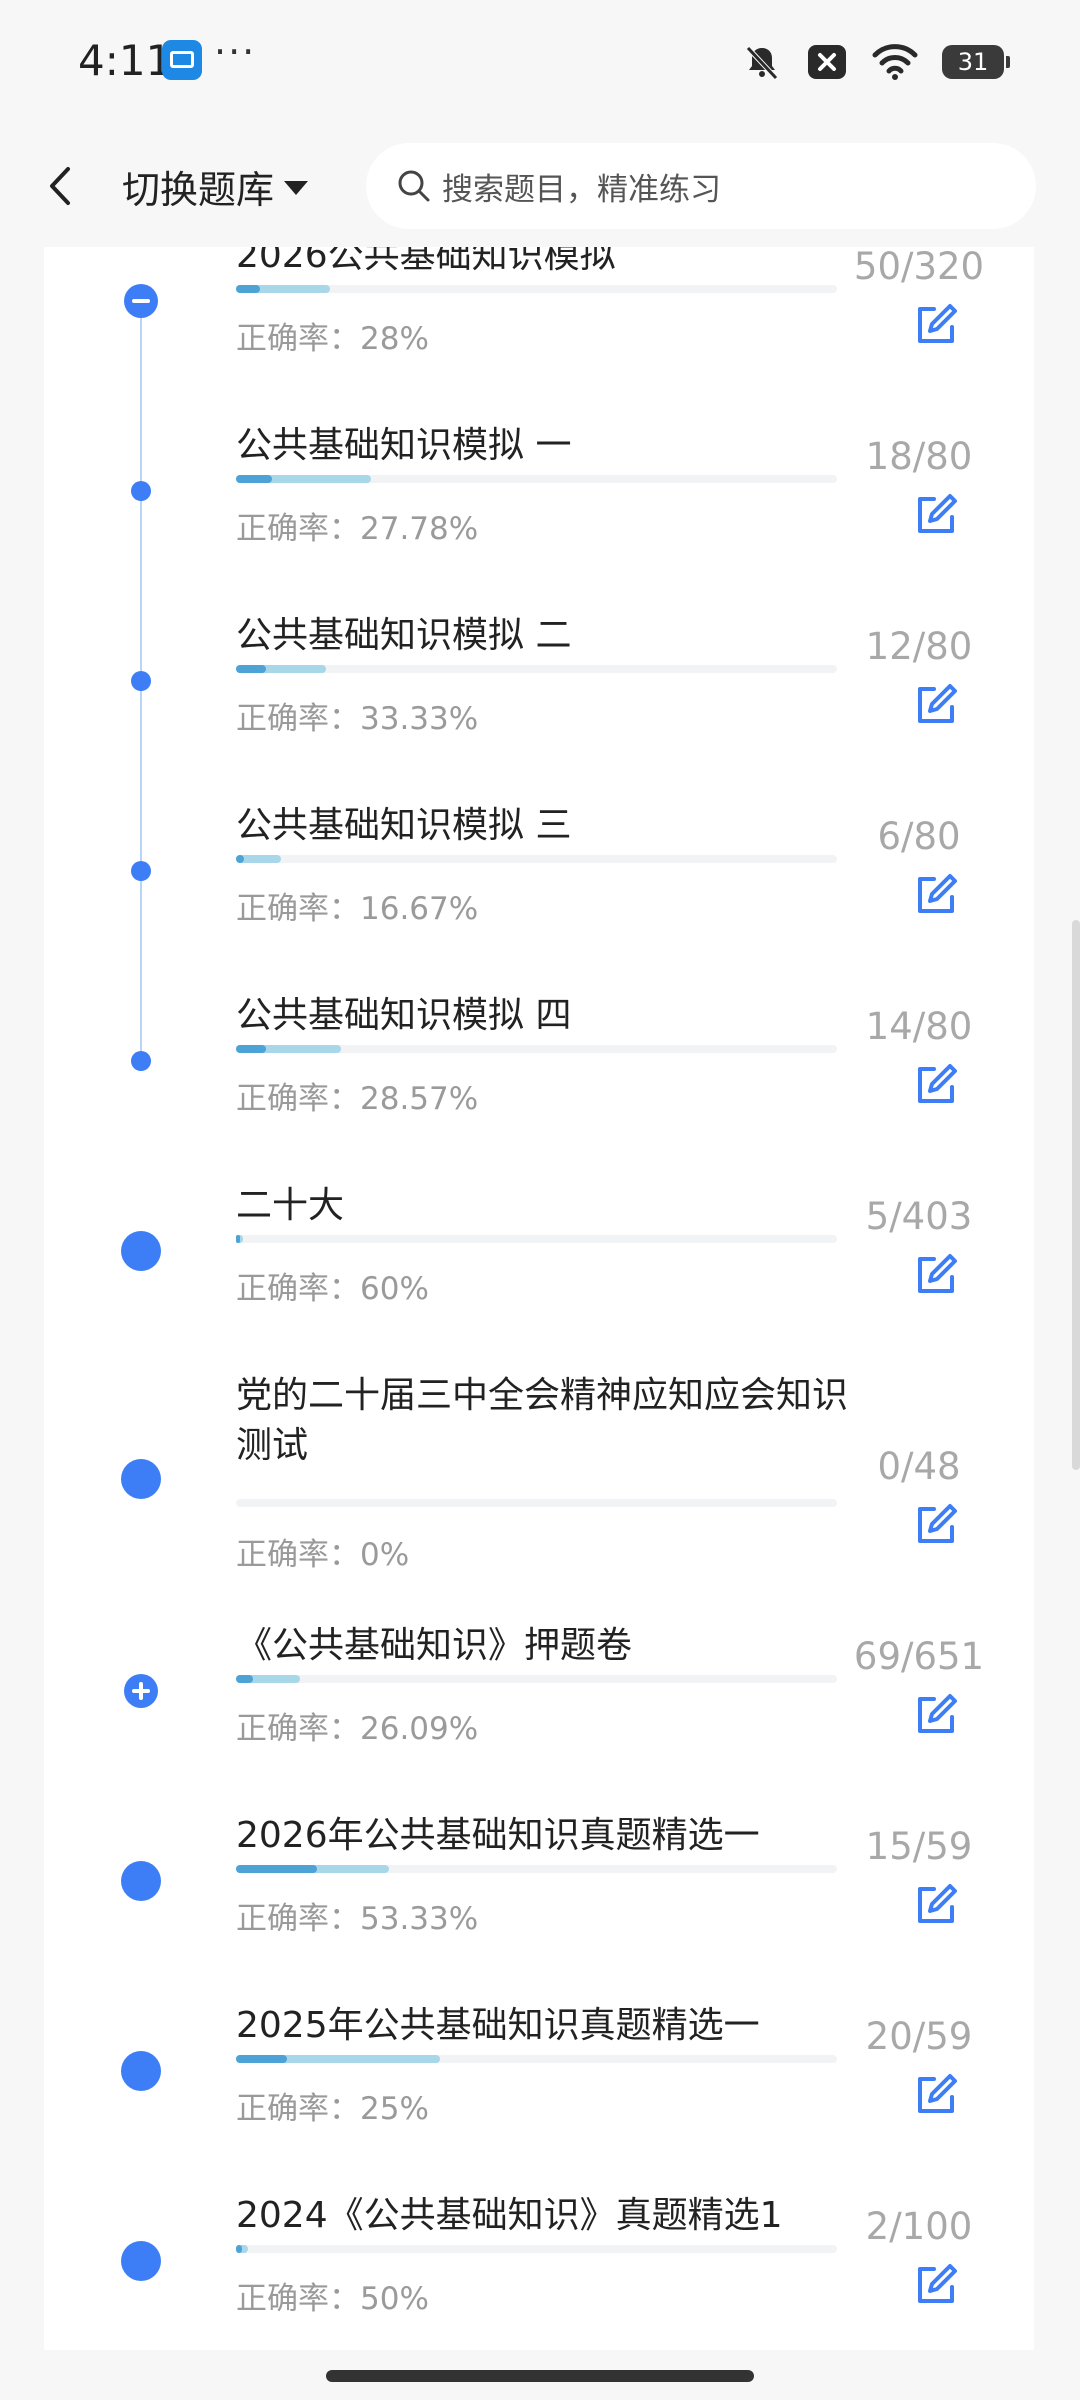  I want to click on accuracy-text: 正确率：25%, so click(332, 2105).